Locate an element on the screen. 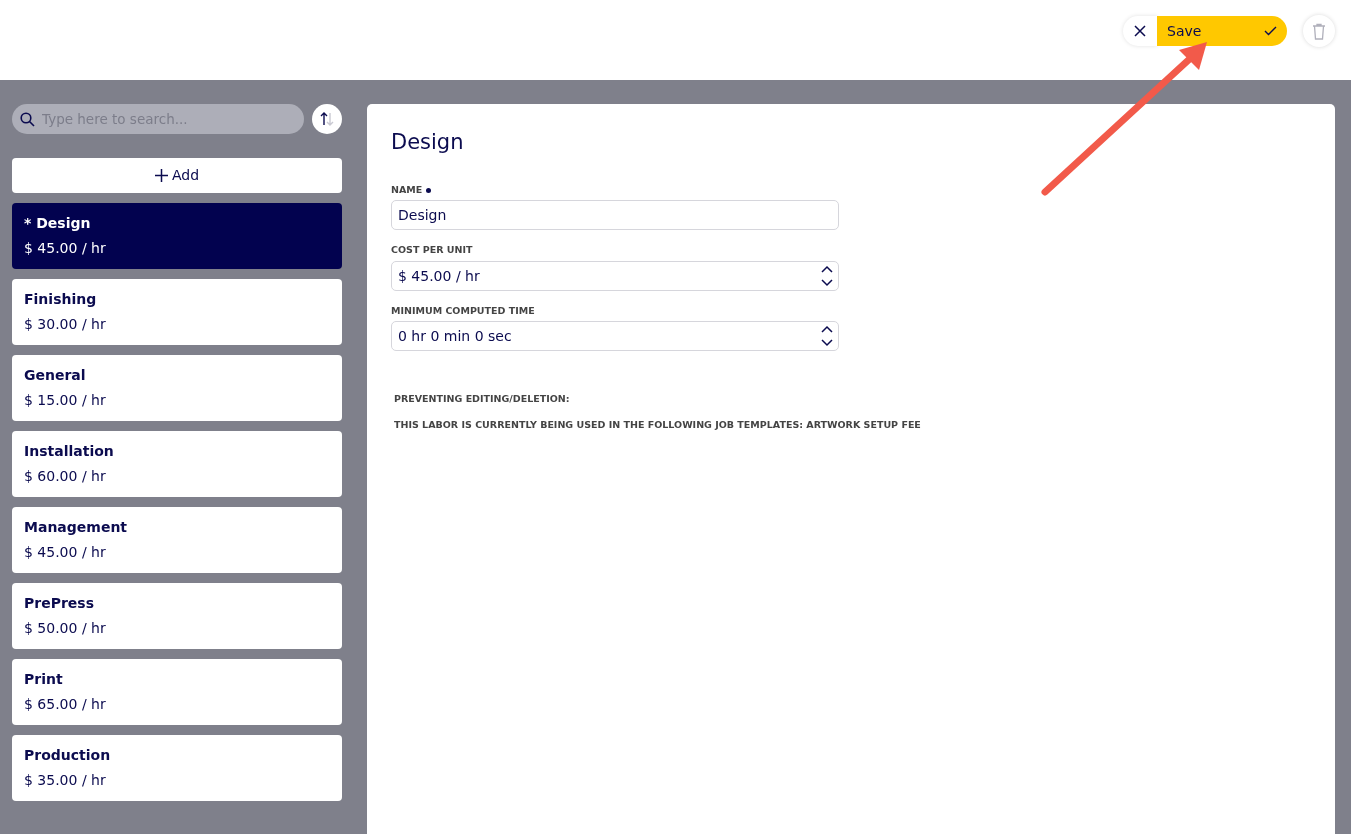 Image resolution: width=1351 pixels, height=834 pixels. sort-button is located at coordinates (327, 119).